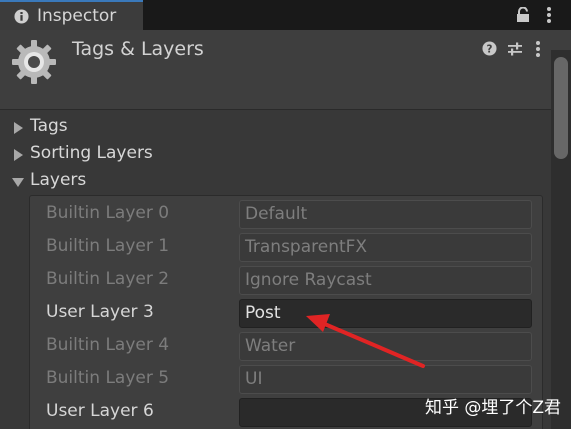 The height and width of the screenshot is (429, 571). I want to click on help-icon: ?, so click(489, 48).